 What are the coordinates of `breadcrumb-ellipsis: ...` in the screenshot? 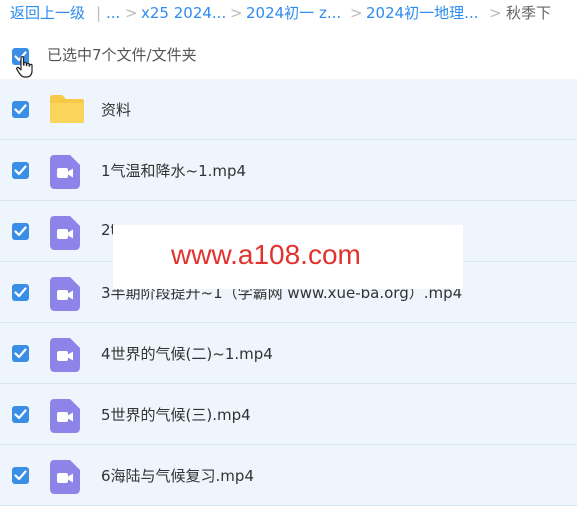 It's located at (113, 13).